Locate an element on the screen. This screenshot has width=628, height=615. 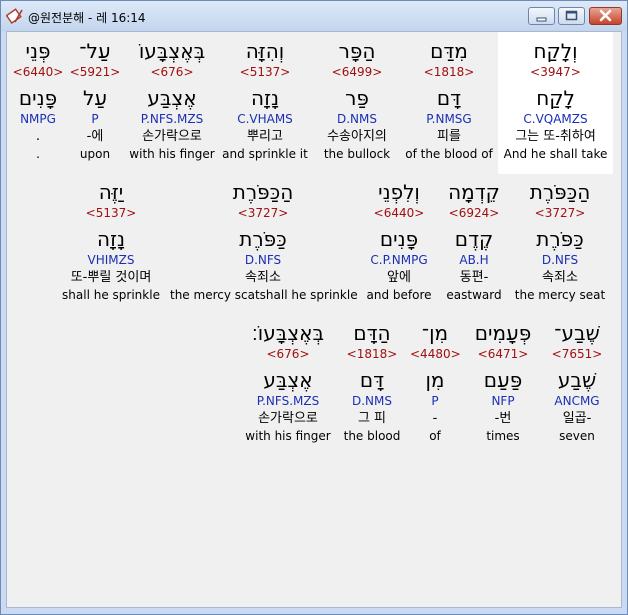
lemma-word: שֶׁבַע is located at coordinates (577, 380).